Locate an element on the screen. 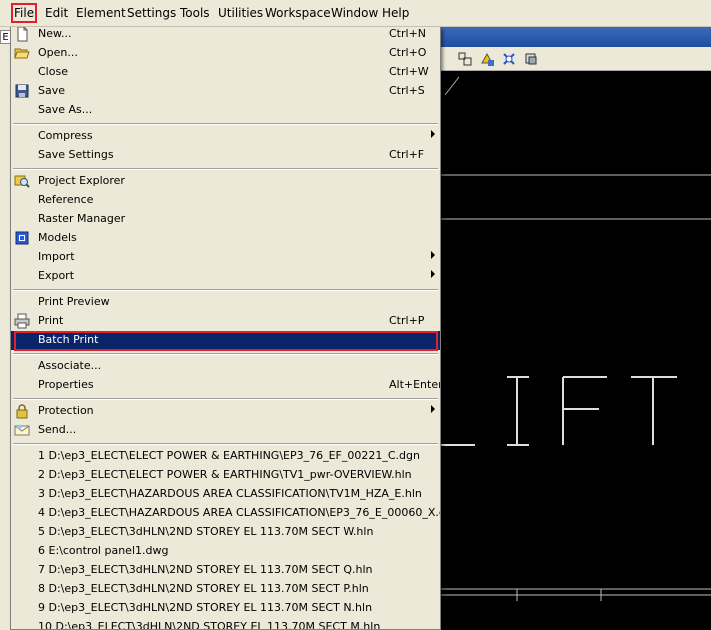 The image size is (711, 630). envelope-icon is located at coordinates (22, 430).